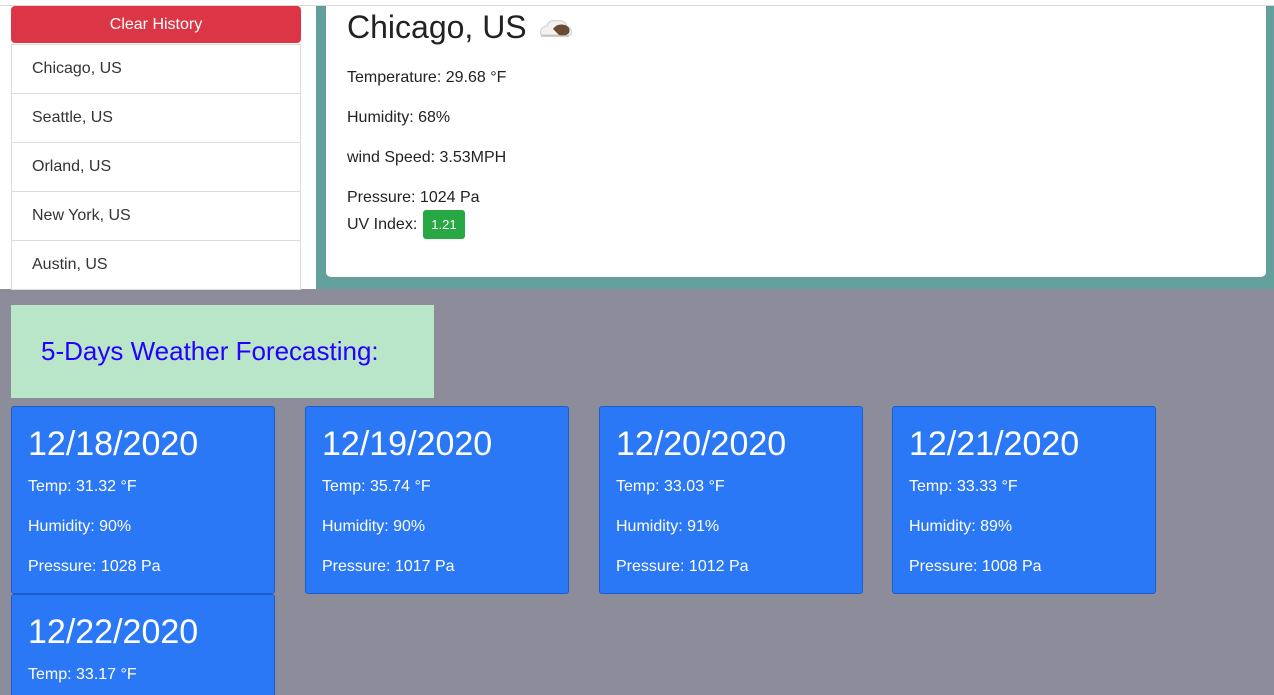  What do you see at coordinates (682, 566) in the screenshot?
I see `forecast-pressure: Pressure: 1012 Pa` at bounding box center [682, 566].